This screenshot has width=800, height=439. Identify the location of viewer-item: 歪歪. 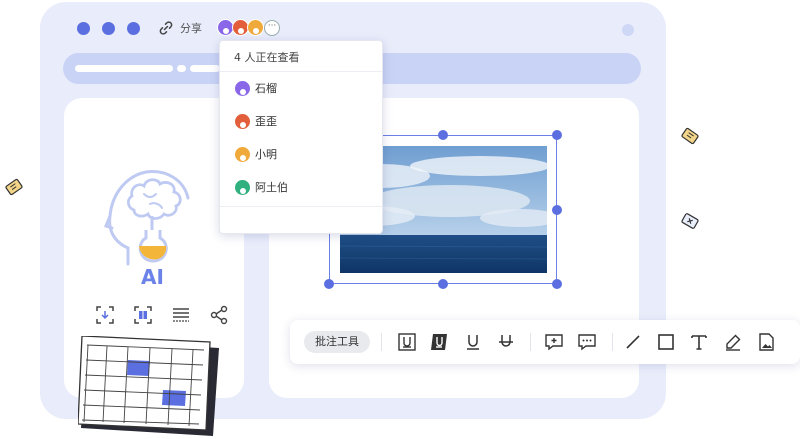
(256, 121).